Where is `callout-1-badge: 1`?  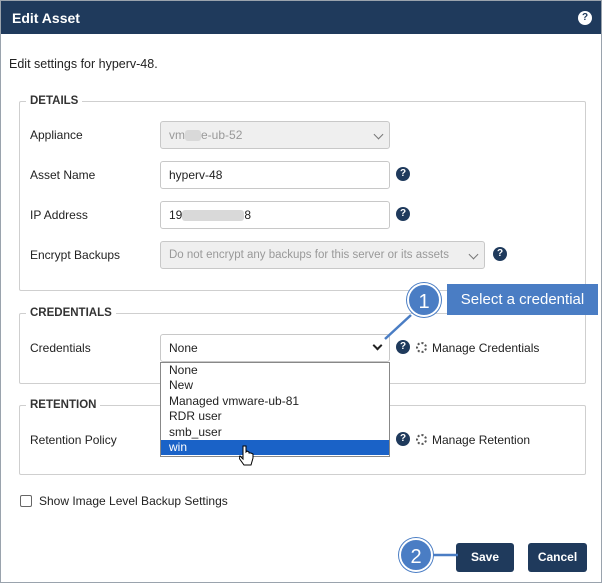
callout-1-badge: 1 is located at coordinates (424, 300).